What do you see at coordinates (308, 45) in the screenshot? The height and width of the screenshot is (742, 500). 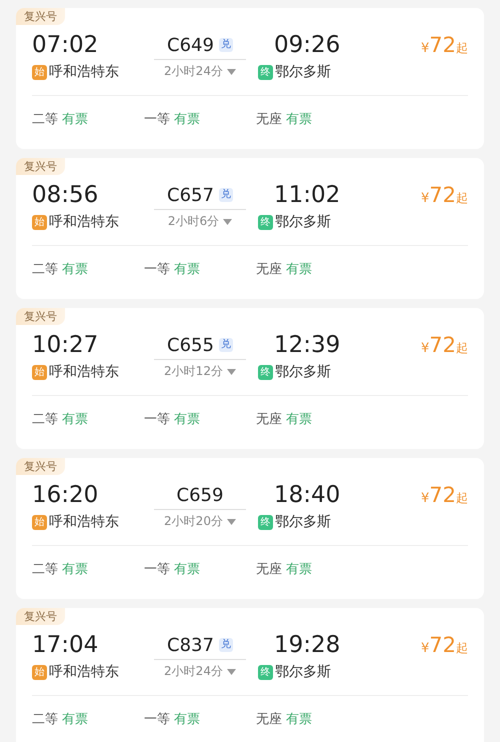 I see `arrival-time: 09:26` at bounding box center [308, 45].